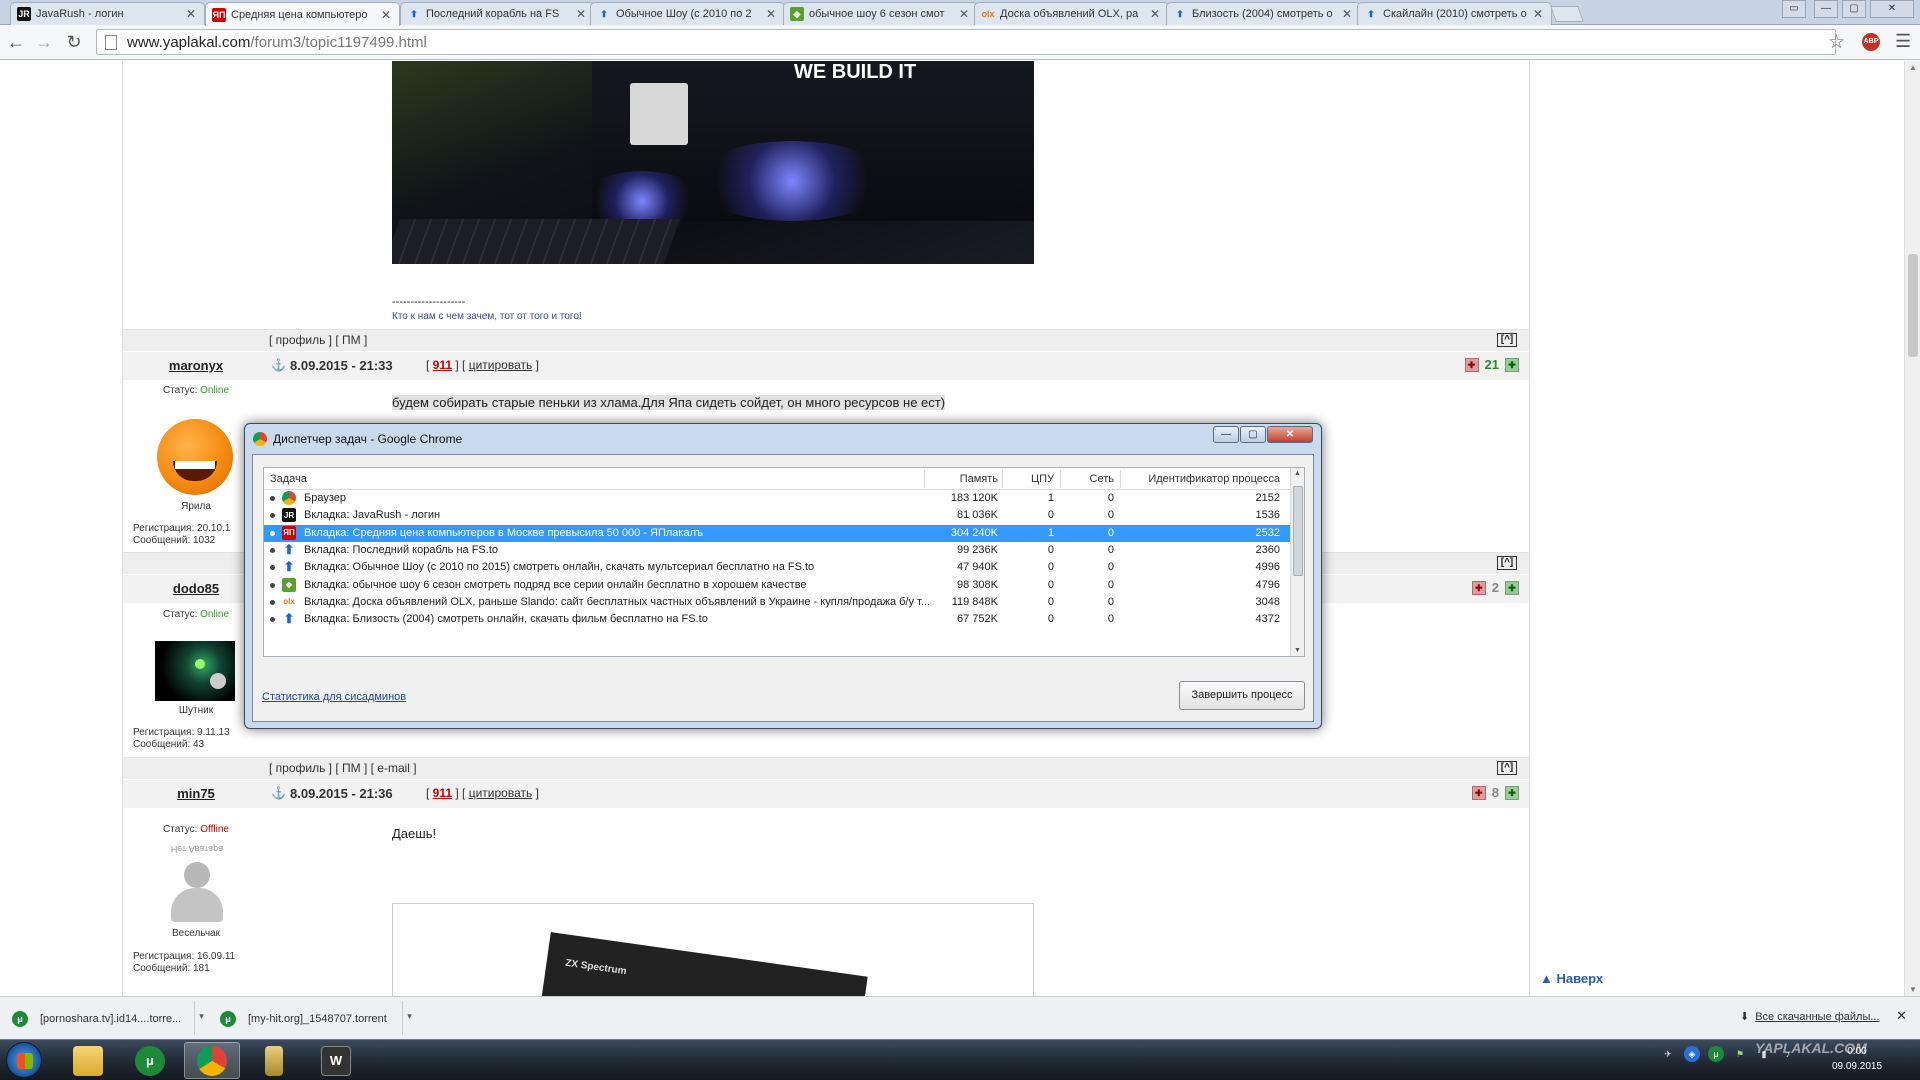 The width and height of the screenshot is (1920, 1080). What do you see at coordinates (1290, 434) in the screenshot?
I see `close-icon: ✕` at bounding box center [1290, 434].